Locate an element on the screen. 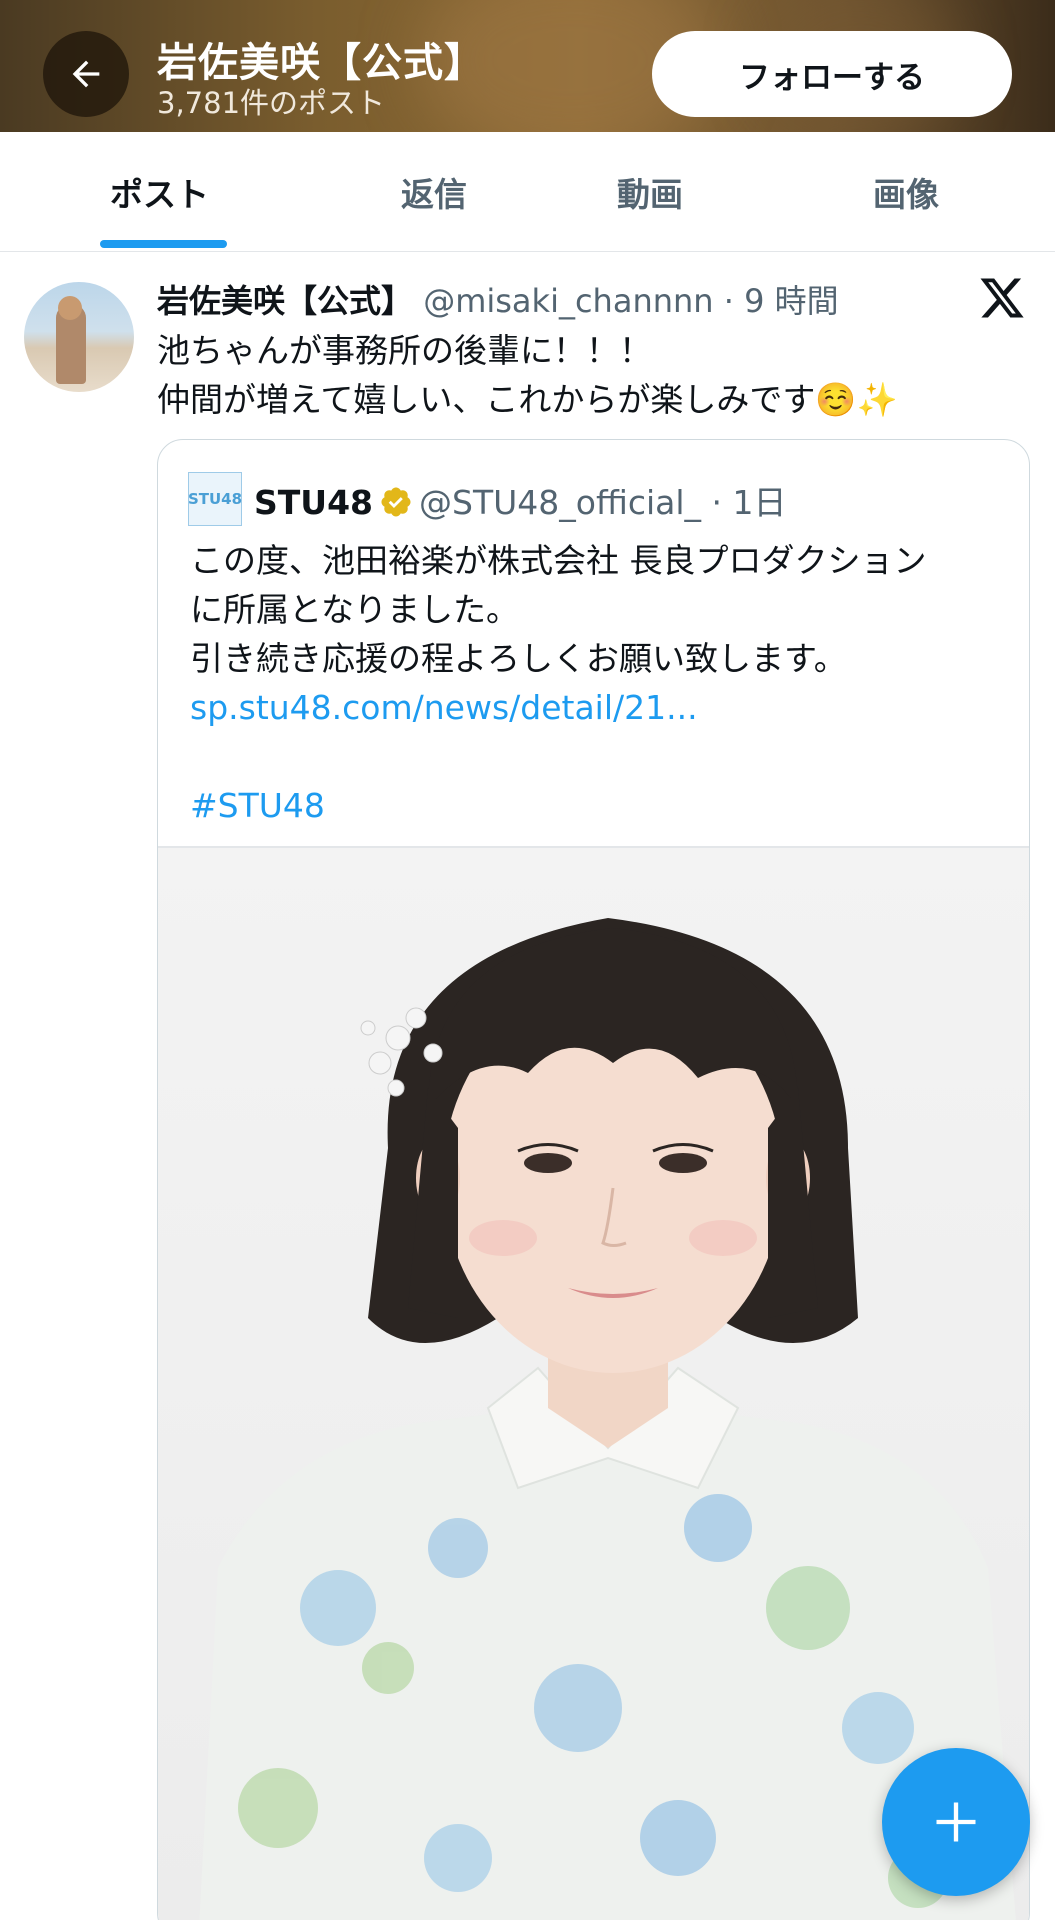 The height and width of the screenshot is (1920, 1055). post-time: · 9 時間 is located at coordinates (781, 301).